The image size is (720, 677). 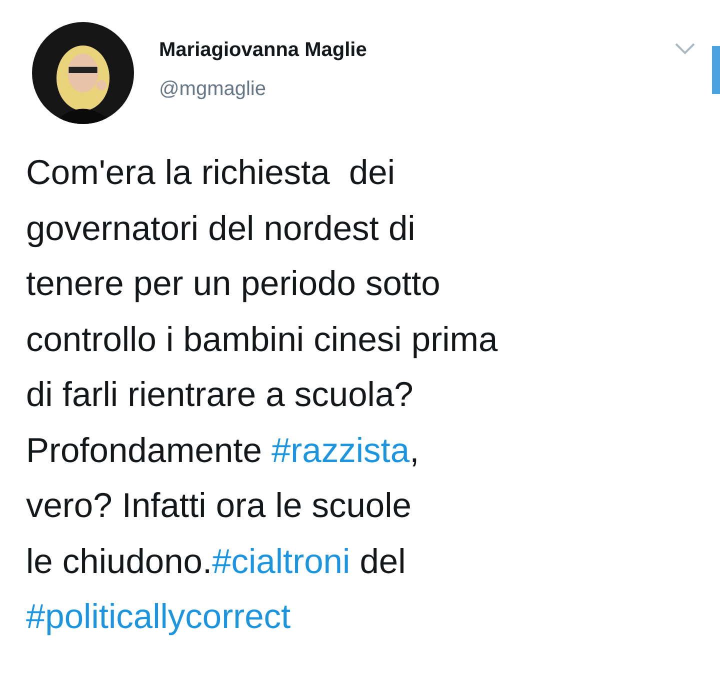 What do you see at coordinates (223, 451) in the screenshot?
I see `tweet-text-line: Profondamente #razzista,` at bounding box center [223, 451].